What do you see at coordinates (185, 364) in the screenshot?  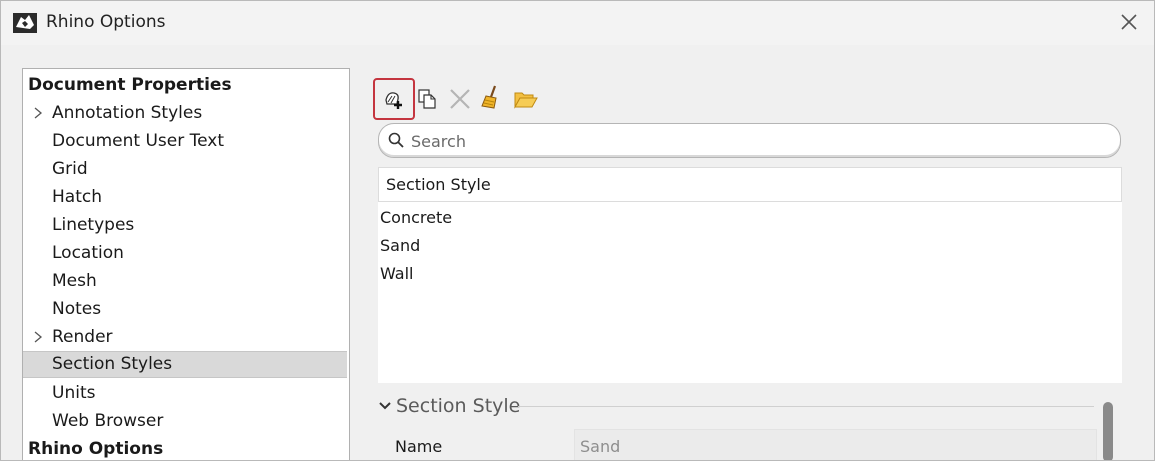 I see `tree-item-section-styles: Section Styles` at bounding box center [185, 364].